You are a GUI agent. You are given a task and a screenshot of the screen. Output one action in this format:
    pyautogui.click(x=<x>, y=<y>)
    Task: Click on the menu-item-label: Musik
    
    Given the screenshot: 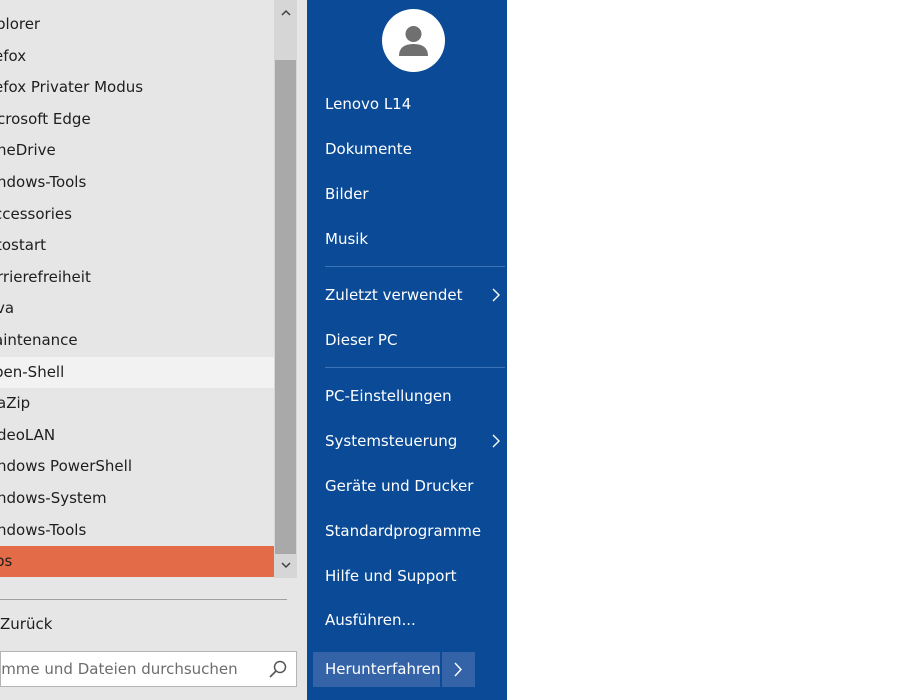 What is the action you would take?
    pyautogui.click(x=347, y=239)
    